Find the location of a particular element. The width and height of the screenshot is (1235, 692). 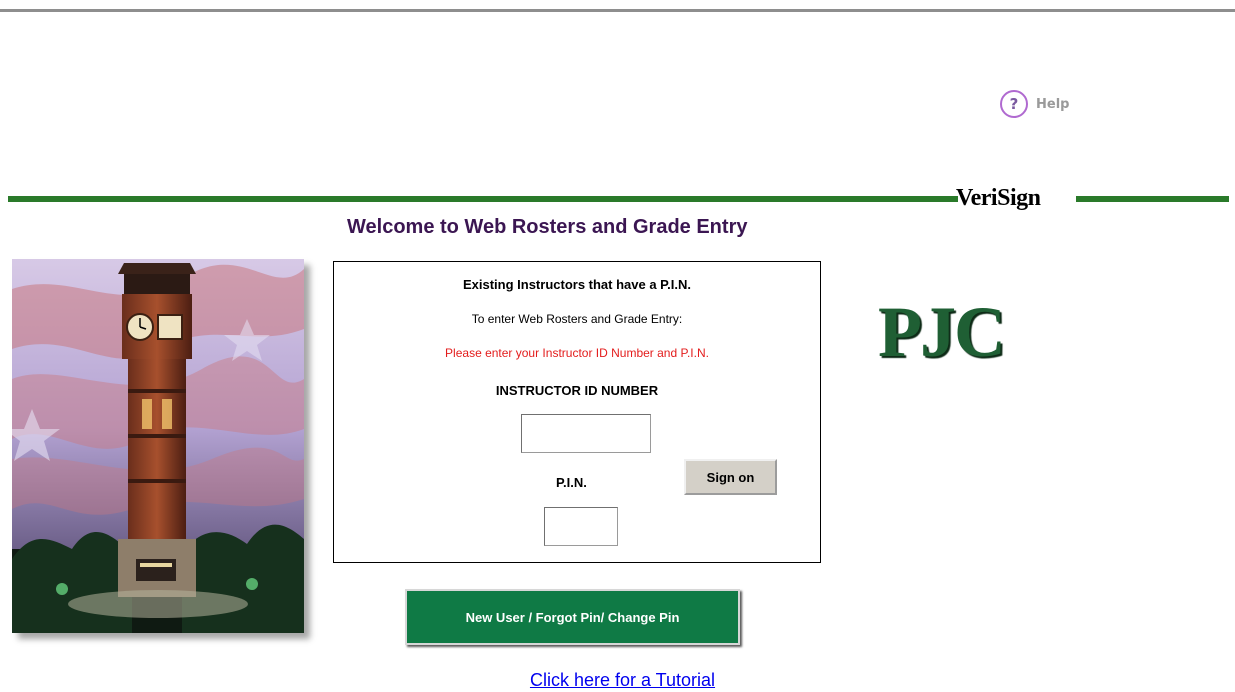

new-user-forgot-pin-button: New User / Forgot Pin/ Change Pin is located at coordinates (572, 617).